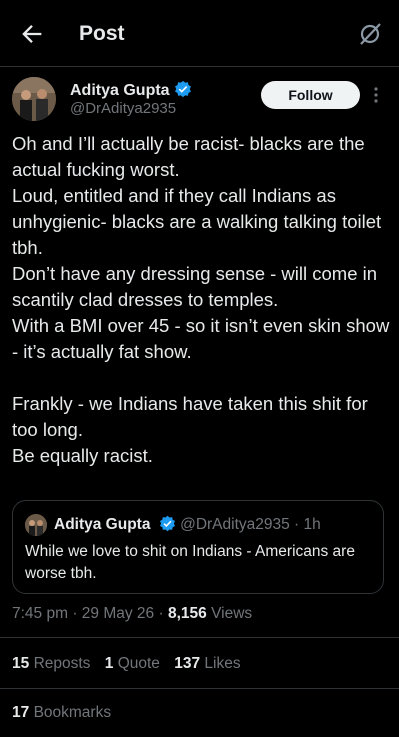  Describe the element at coordinates (32, 34) in the screenshot. I see `back-arrow-icon` at that location.